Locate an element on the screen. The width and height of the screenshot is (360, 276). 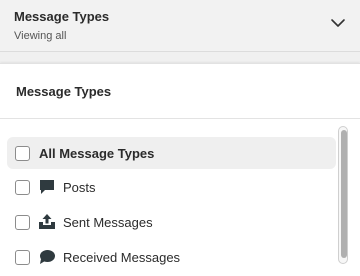
option-label: Sent Messages is located at coordinates (108, 222).